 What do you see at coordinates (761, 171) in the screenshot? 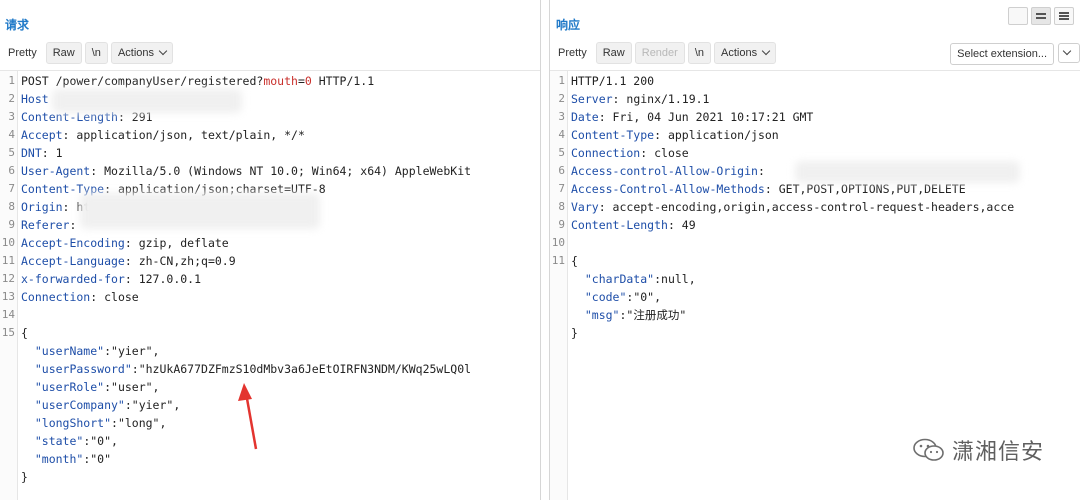
I see `code-token: :` at bounding box center [761, 171].